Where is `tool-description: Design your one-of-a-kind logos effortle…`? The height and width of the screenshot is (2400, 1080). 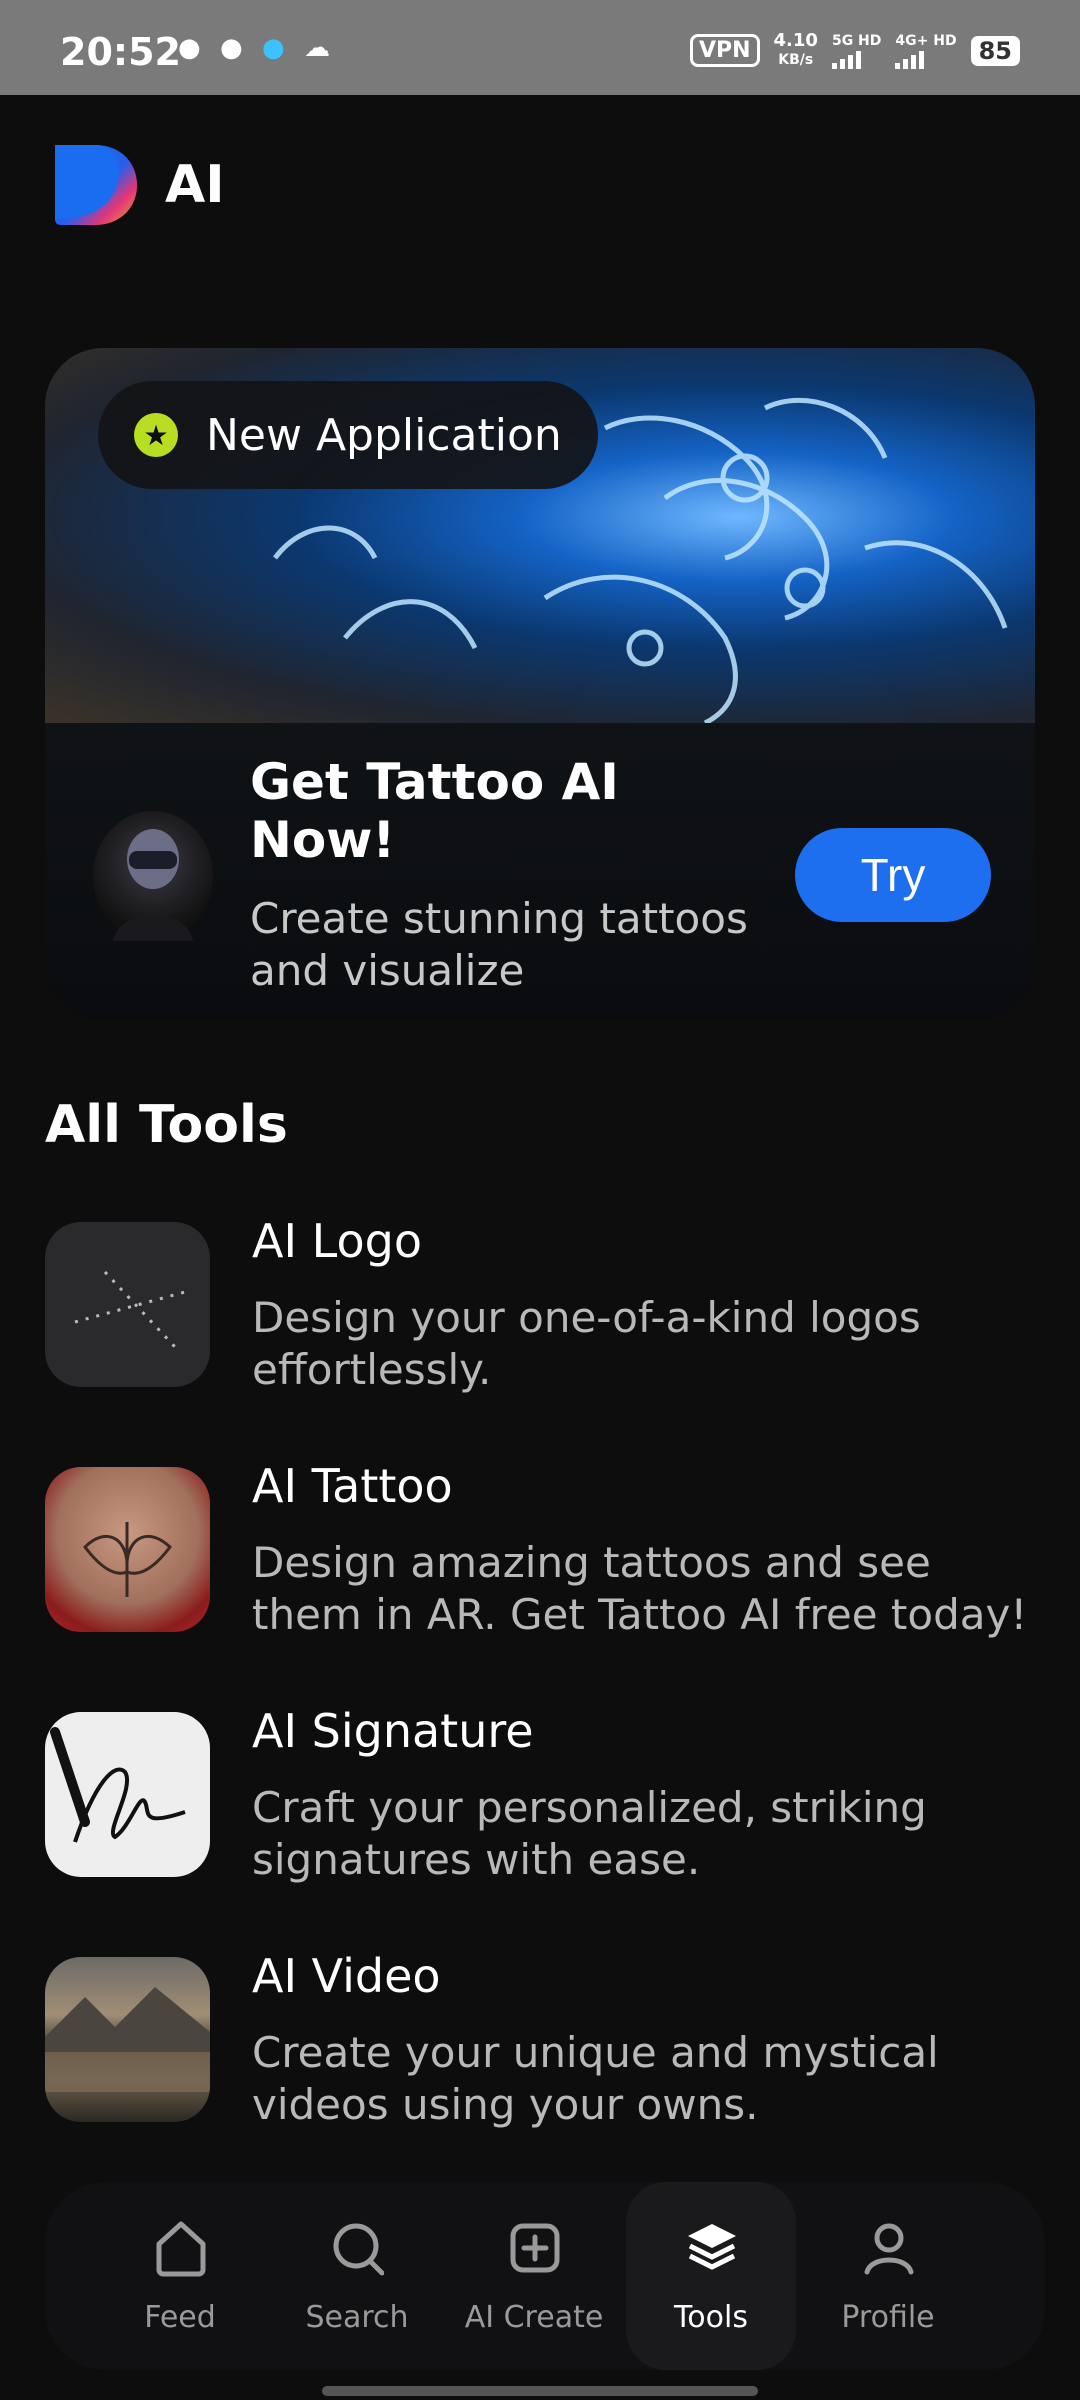
tool-description: Design your one-of-a-kind logos effortle… is located at coordinates (586, 1343).